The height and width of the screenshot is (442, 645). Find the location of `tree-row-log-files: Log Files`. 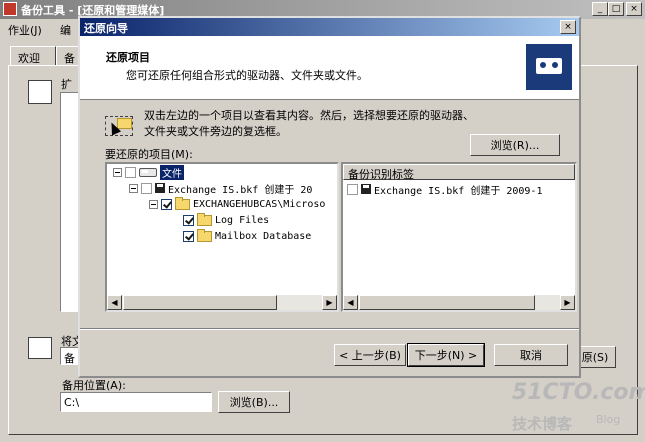

tree-row-log-files: Log Files is located at coordinates (226, 220).